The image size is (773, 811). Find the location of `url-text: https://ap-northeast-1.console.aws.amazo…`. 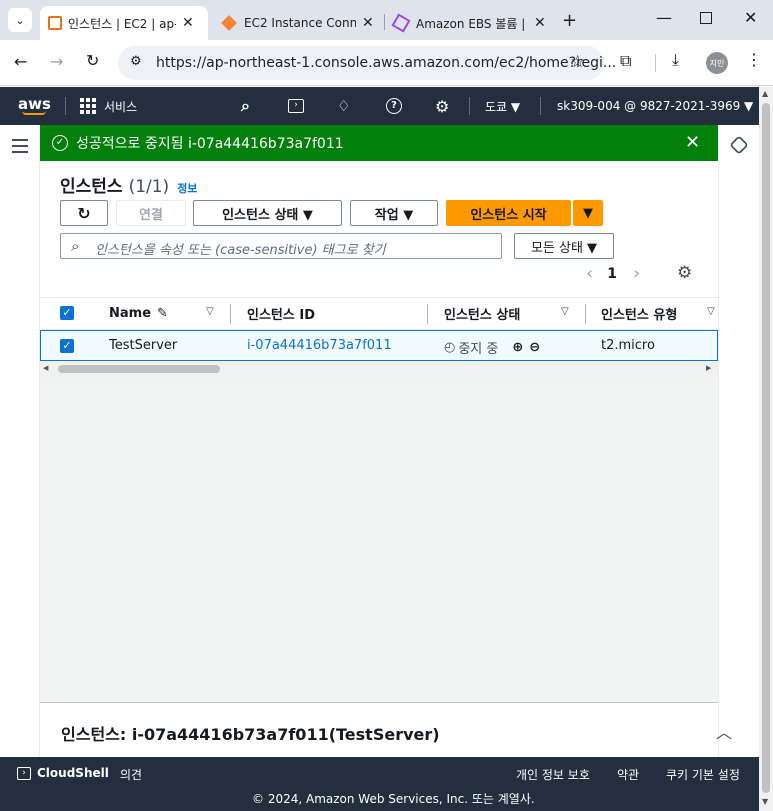

url-text: https://ap-northeast-1.console.aws.amazo… is located at coordinates (386, 63).